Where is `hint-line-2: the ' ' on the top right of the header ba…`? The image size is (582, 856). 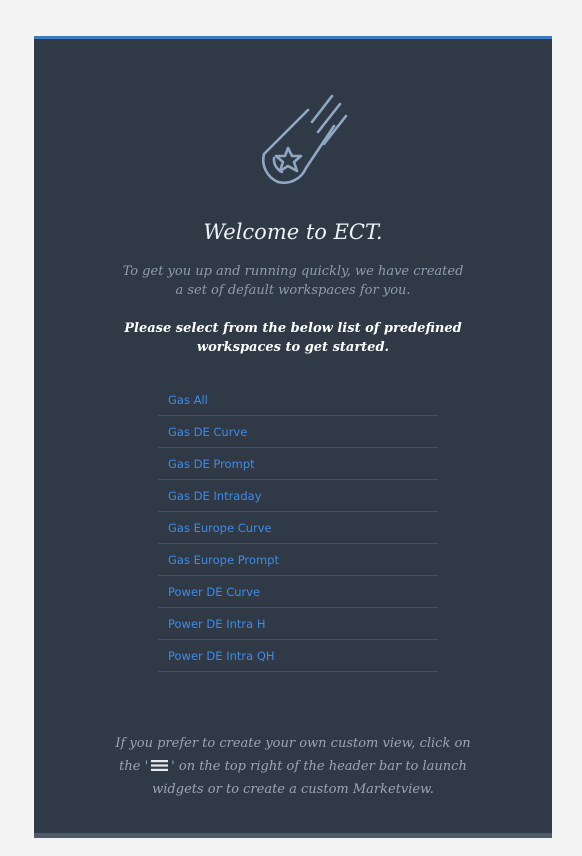 hint-line-2: the ' ' on the top right of the header ba… is located at coordinates (293, 766).